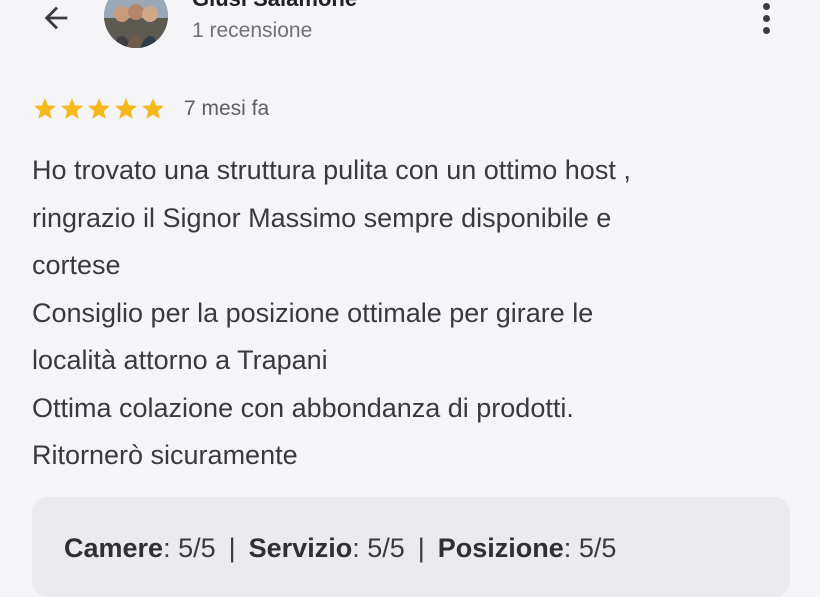 The height and width of the screenshot is (597, 820). I want to click on avatar, so click(136, 24).